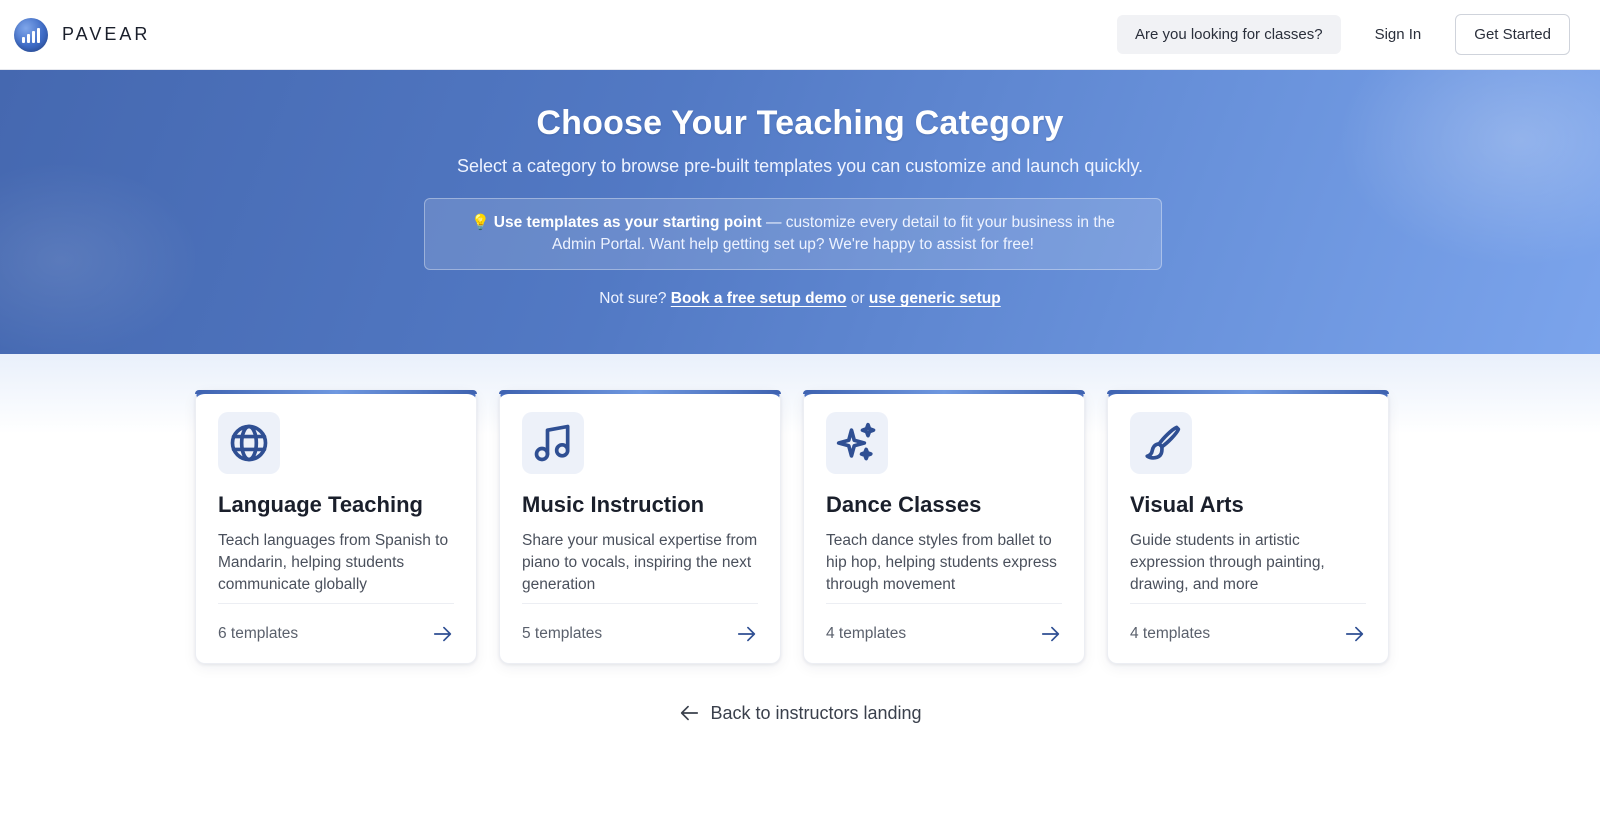  I want to click on music-note-icon, so click(553, 443).